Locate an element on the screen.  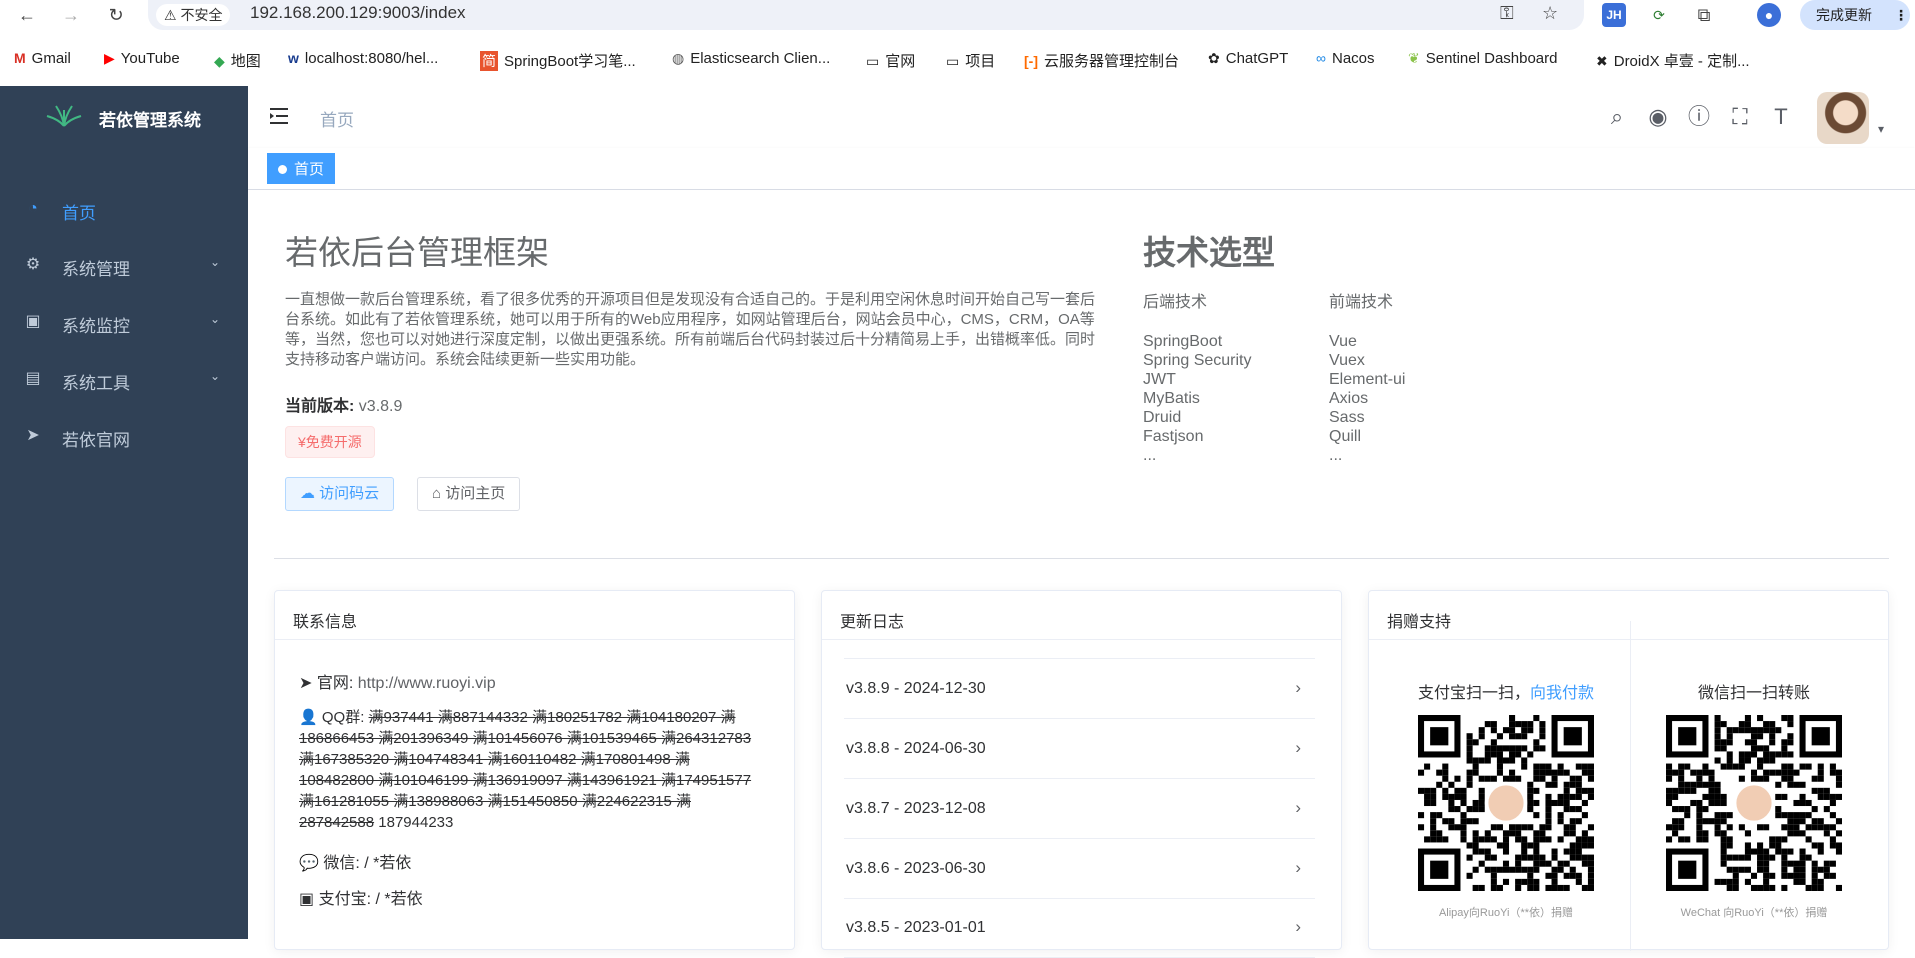
globe-icon: ◍ is located at coordinates (678, 58).